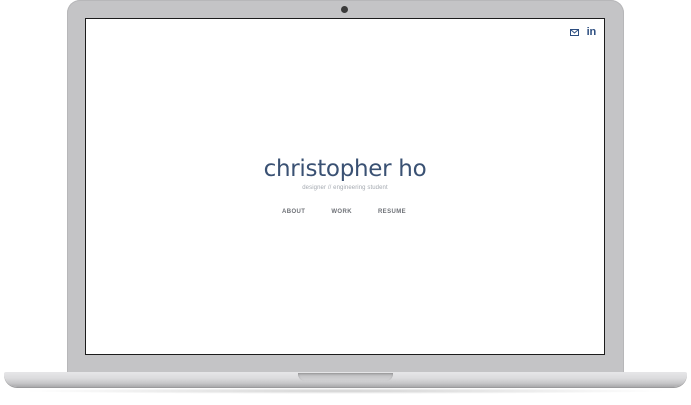  What do you see at coordinates (345, 377) in the screenshot?
I see `laptop-notch` at bounding box center [345, 377].